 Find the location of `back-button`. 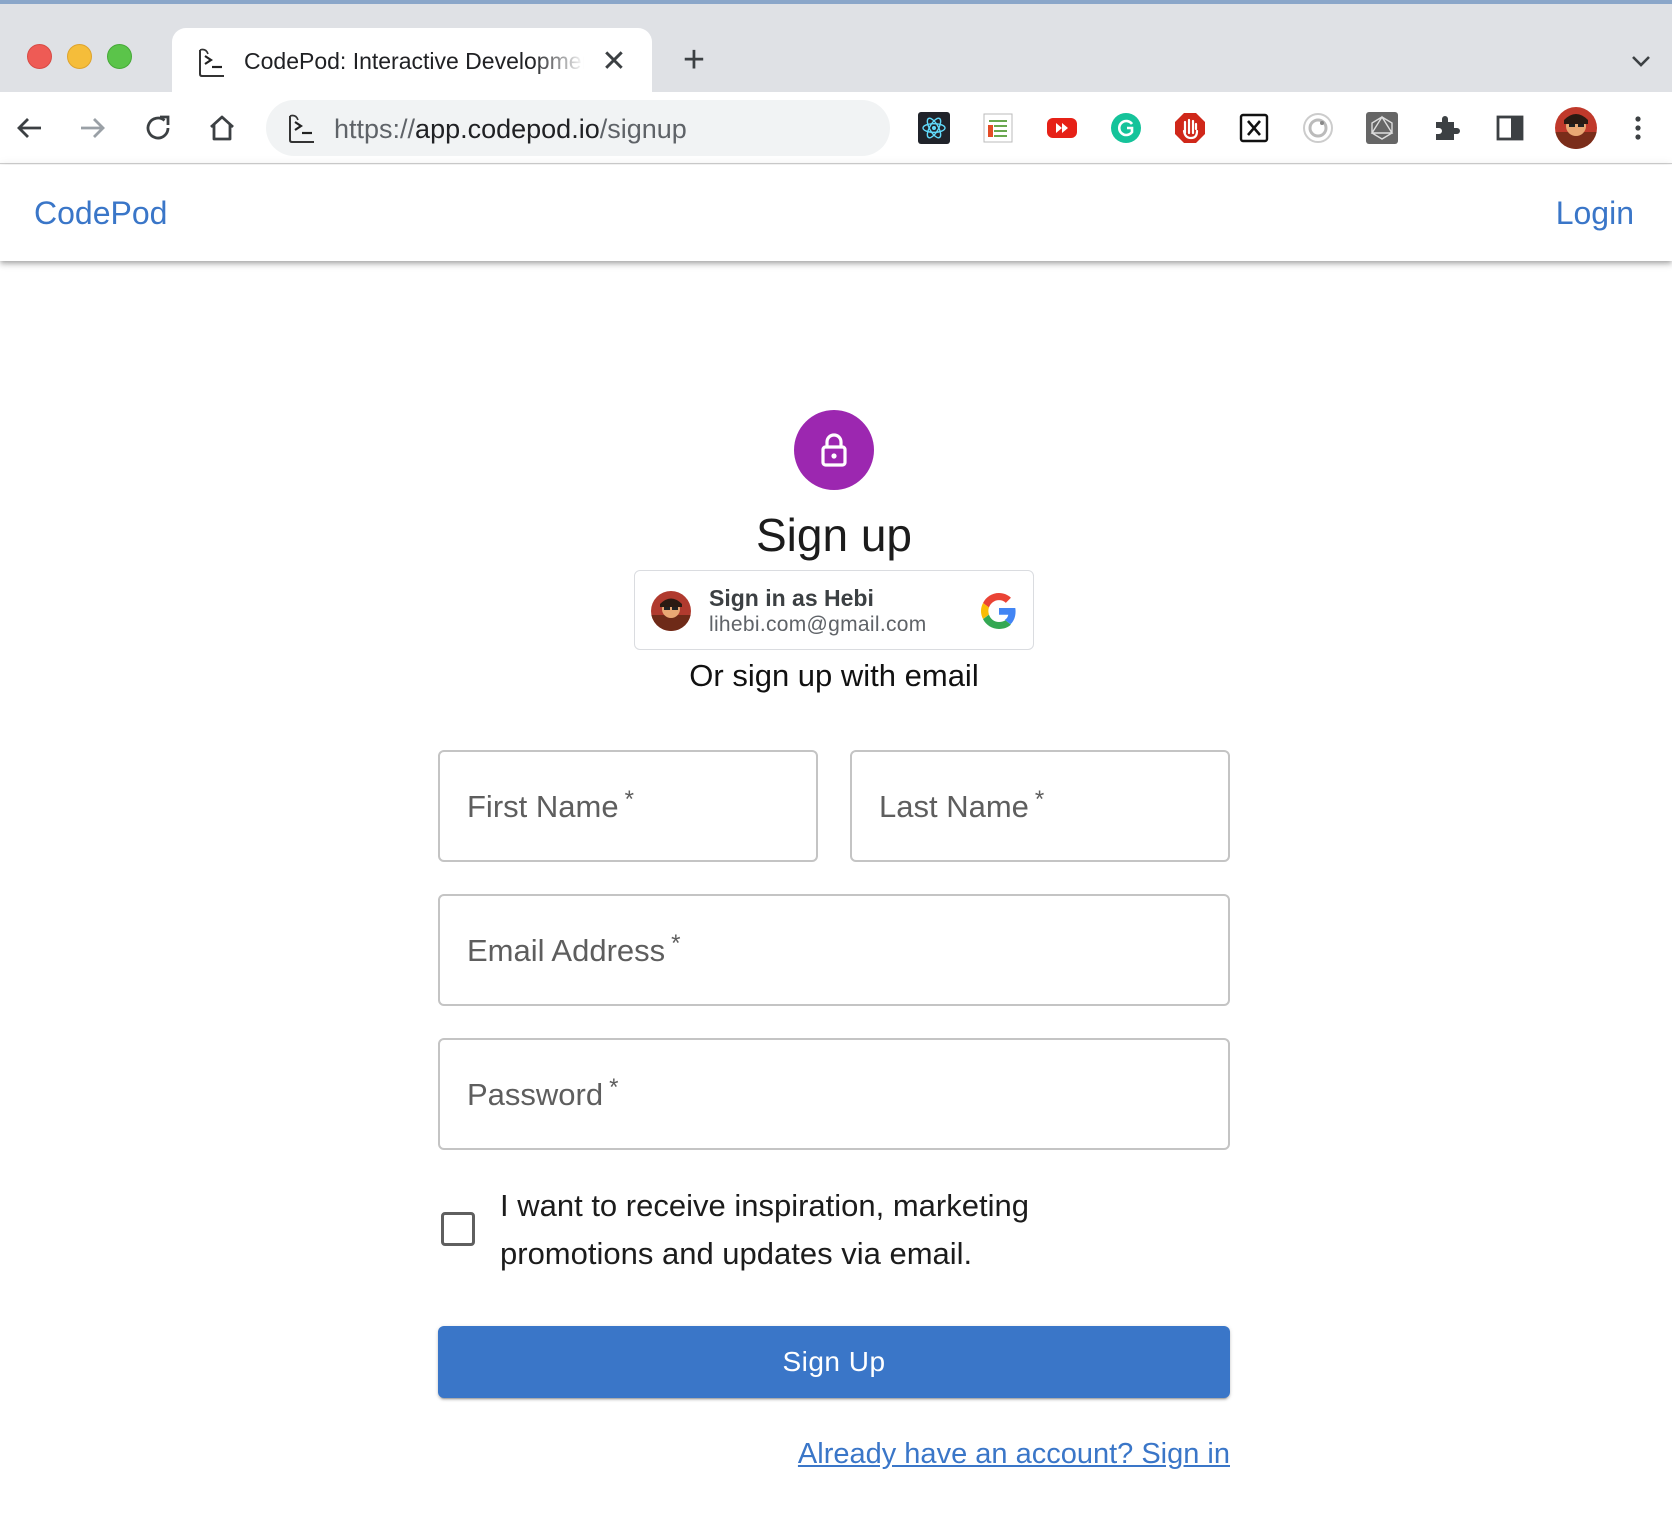

back-button is located at coordinates (30, 128).